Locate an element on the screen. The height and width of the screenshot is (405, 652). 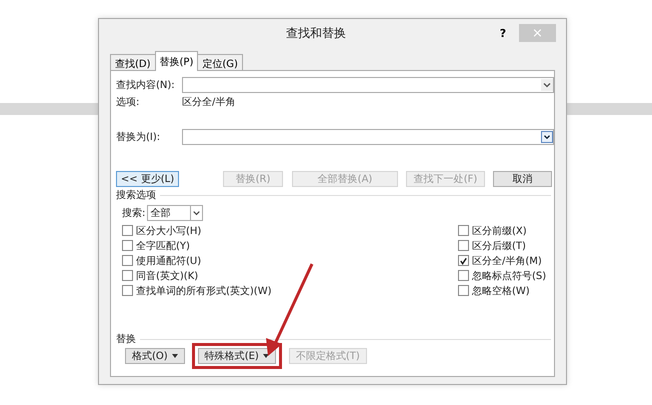
find-field is located at coordinates (368, 85).